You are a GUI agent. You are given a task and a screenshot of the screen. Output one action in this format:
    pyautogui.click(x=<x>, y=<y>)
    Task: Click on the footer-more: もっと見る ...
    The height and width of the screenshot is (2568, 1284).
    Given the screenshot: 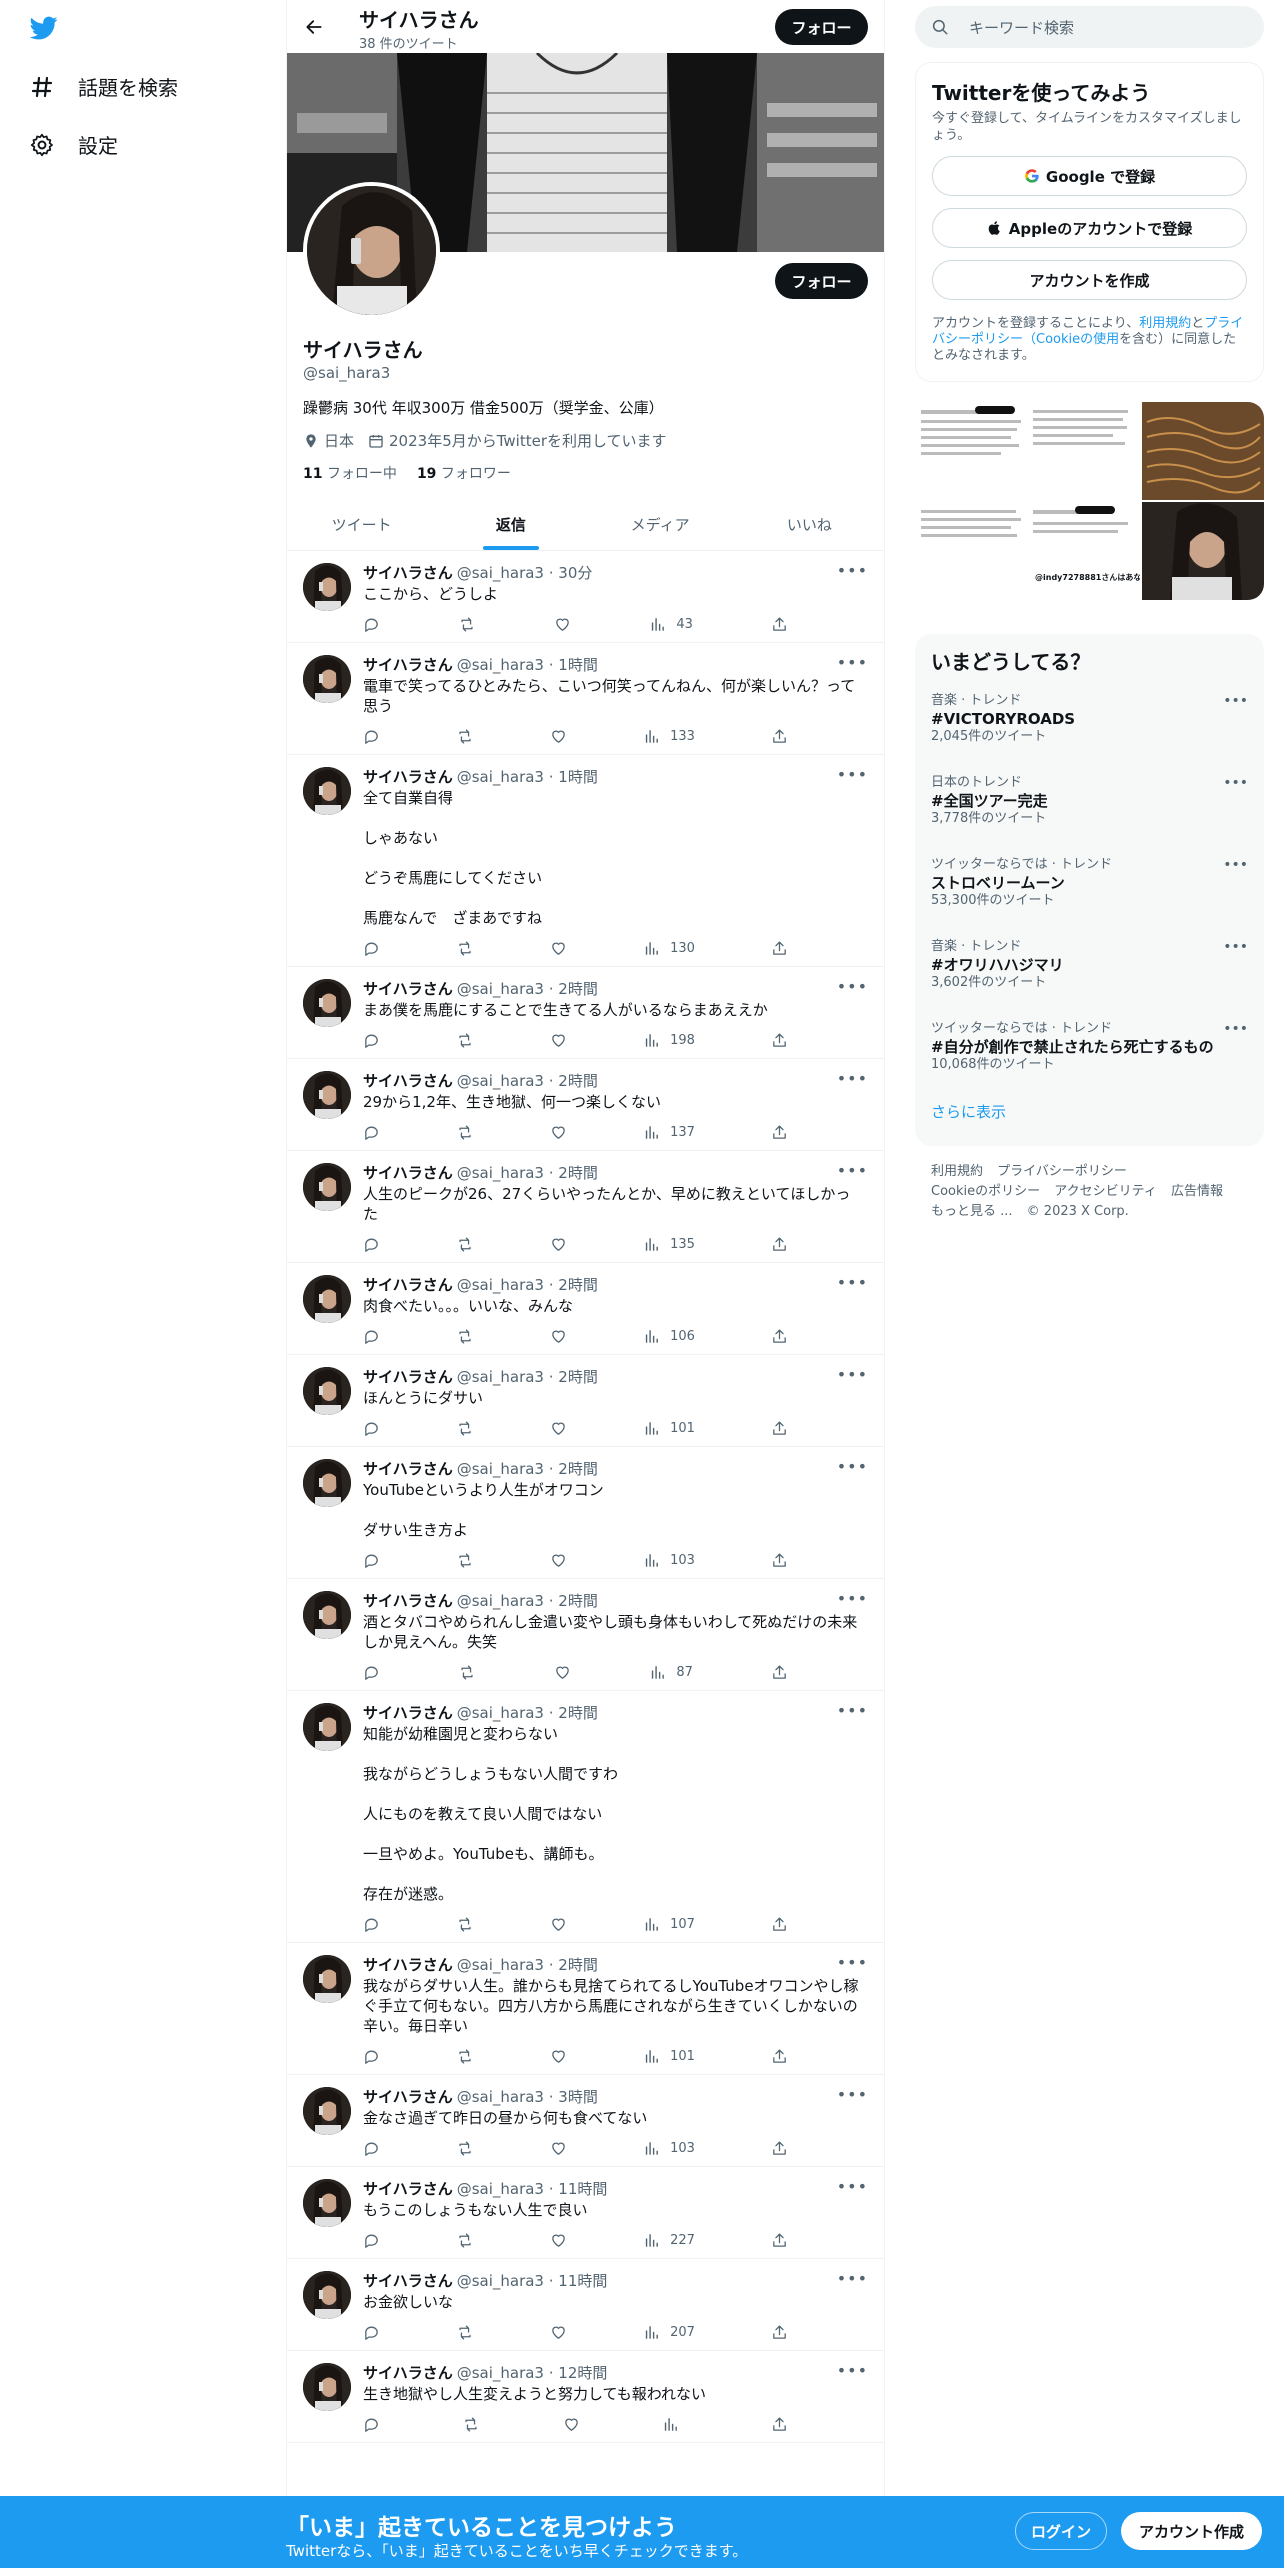 What is the action you would take?
    pyautogui.click(x=972, y=1211)
    